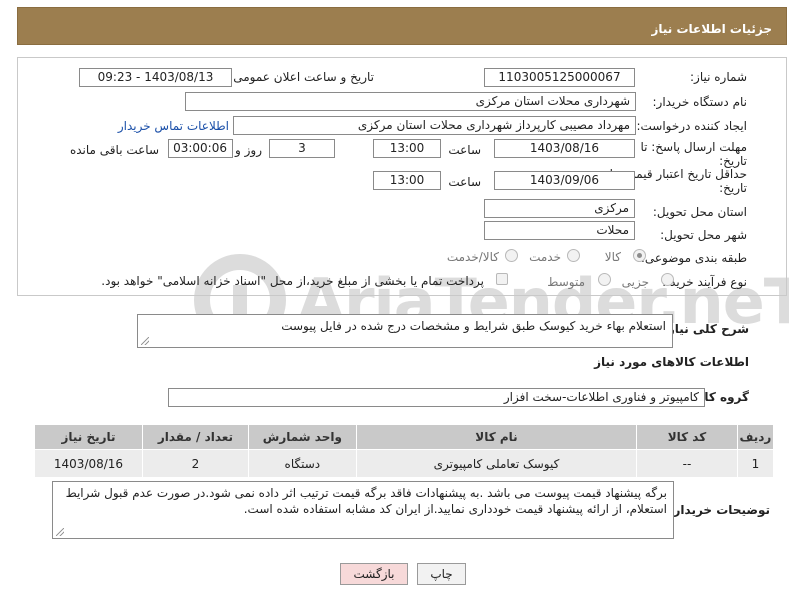  Describe the element at coordinates (195, 437) in the screenshot. I see `col-qty: تعداد / مقدار` at that location.